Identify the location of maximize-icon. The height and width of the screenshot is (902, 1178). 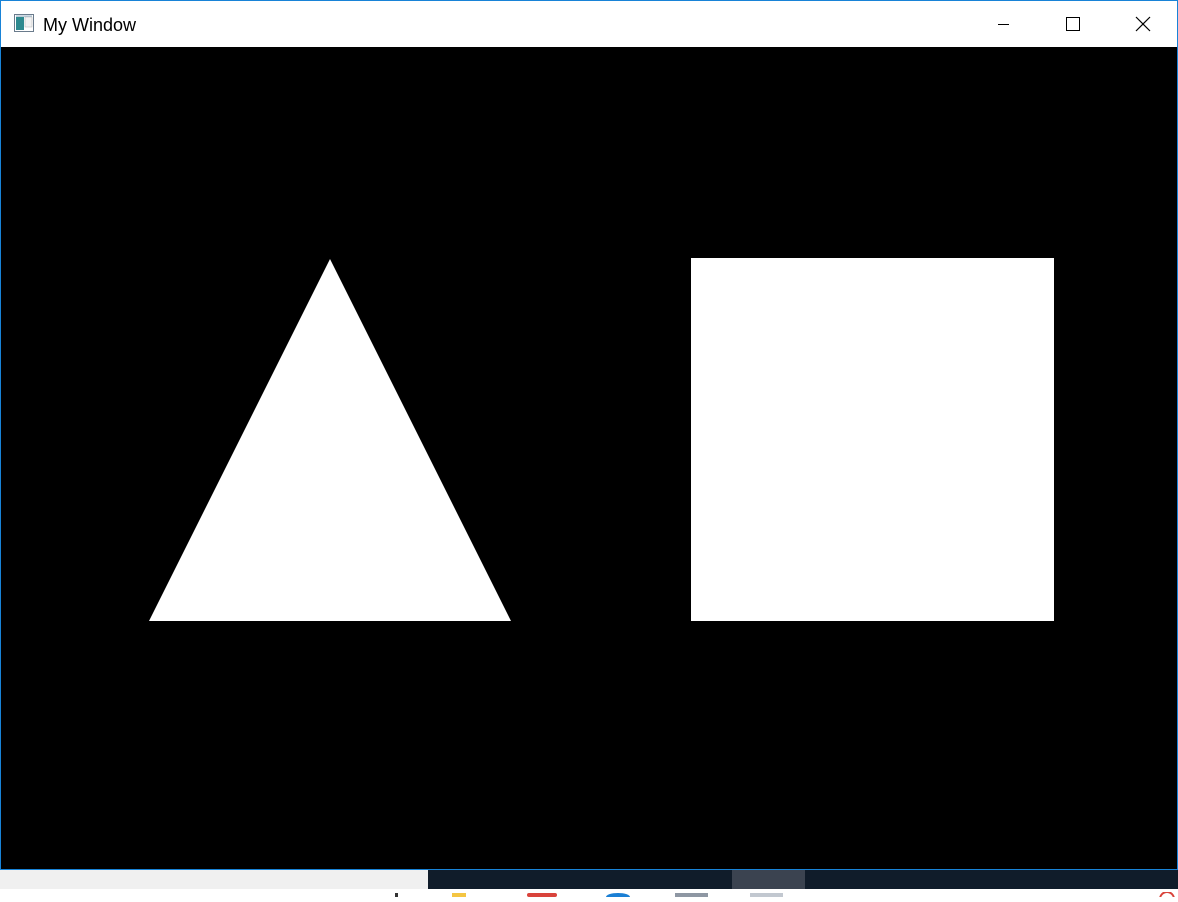
(1073, 24).